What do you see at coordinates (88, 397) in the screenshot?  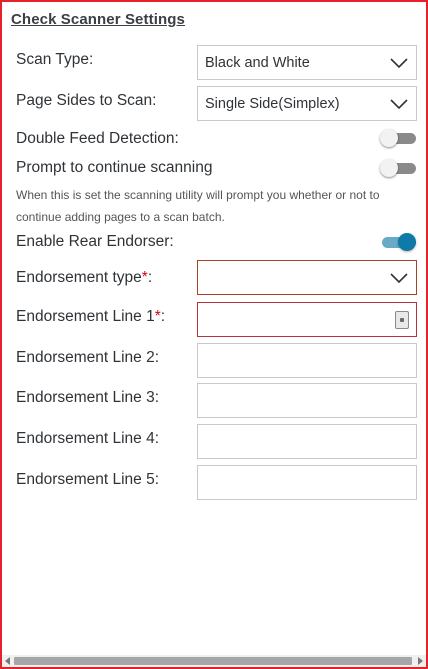 I see `endorsement-line-3-label: Endorsement Line 3:` at bounding box center [88, 397].